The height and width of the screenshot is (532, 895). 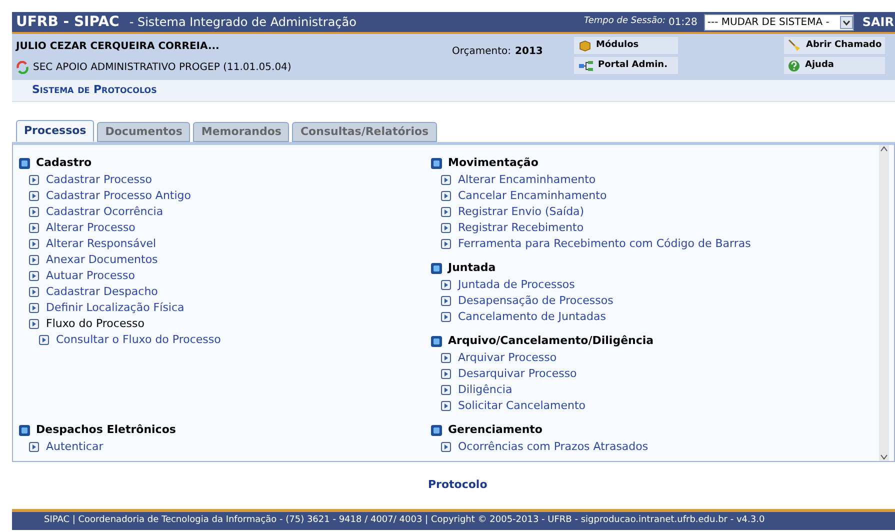 What do you see at coordinates (532, 317) in the screenshot?
I see `menu-link: Cancelamento de Juntadas` at bounding box center [532, 317].